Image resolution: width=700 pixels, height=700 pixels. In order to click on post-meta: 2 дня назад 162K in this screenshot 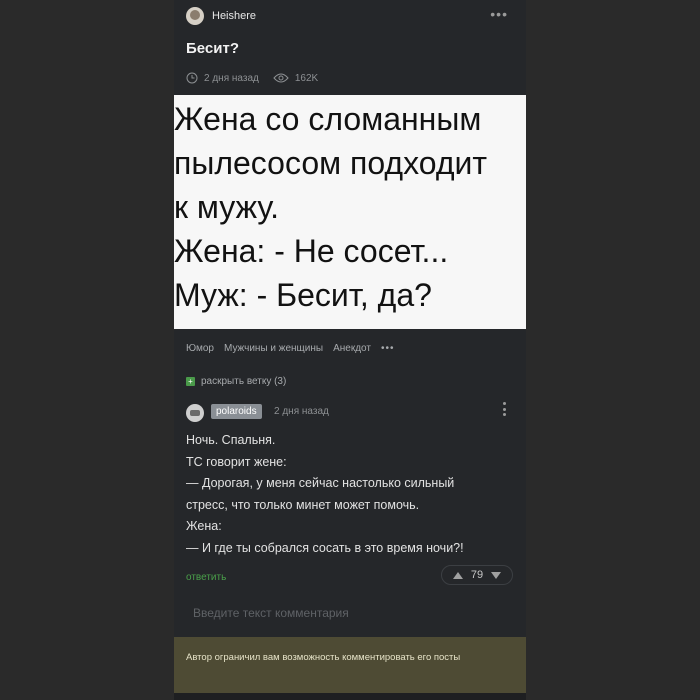, I will do `click(252, 78)`.